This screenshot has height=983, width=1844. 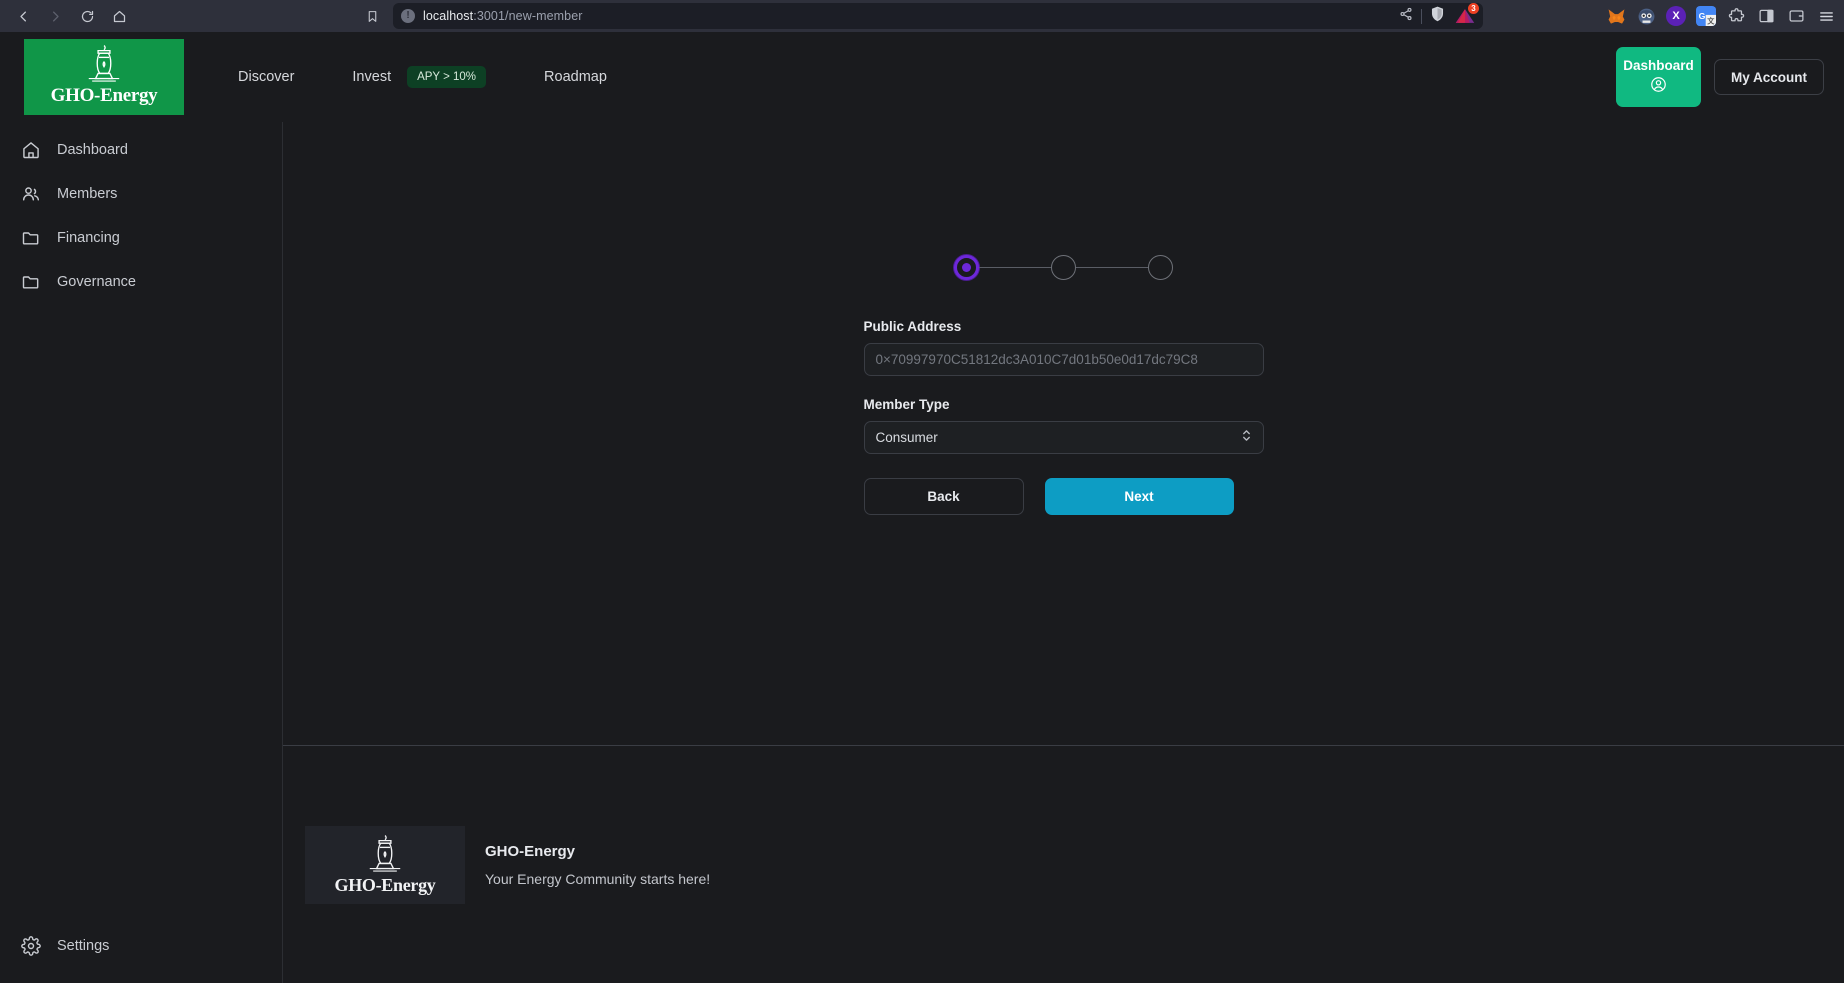 I want to click on site-info-icon: !, so click(x=408, y=16).